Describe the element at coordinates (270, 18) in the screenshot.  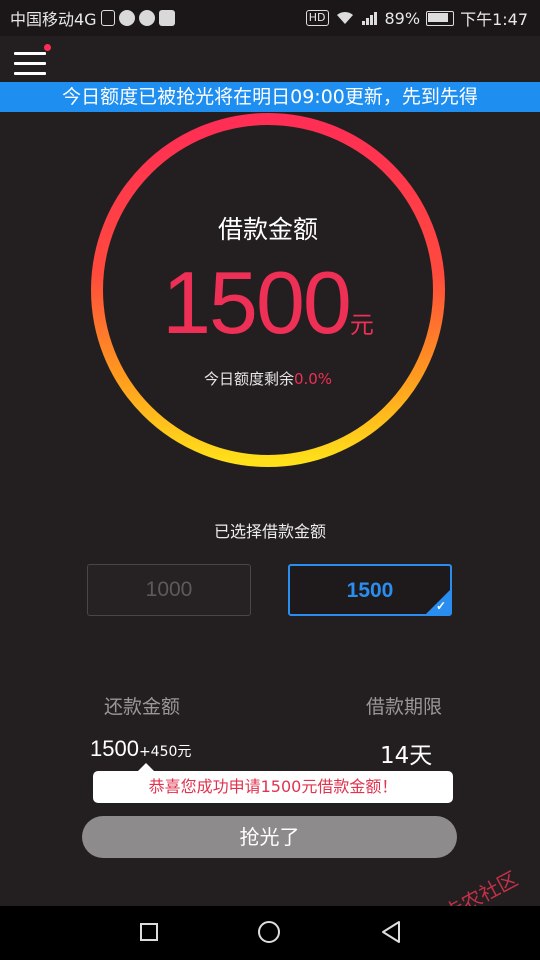
I see `status-bar: 中国移动4G HD 89% 下午1:47` at that location.